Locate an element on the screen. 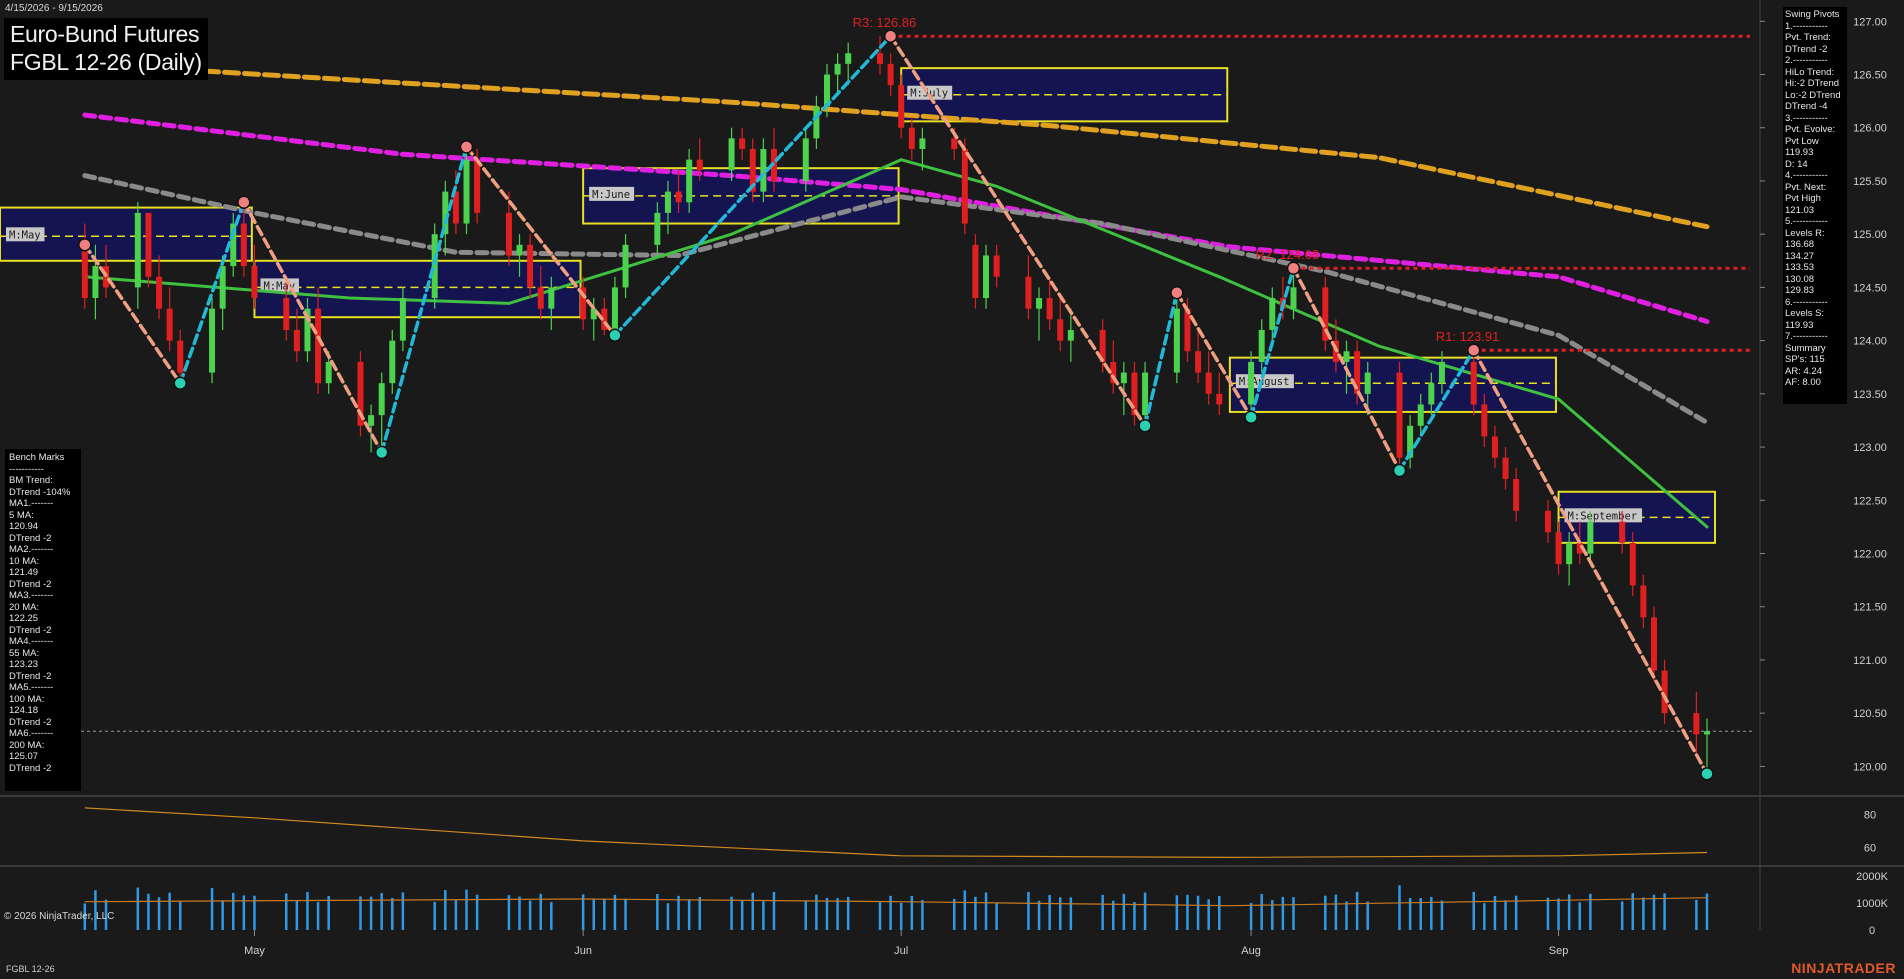 The width and height of the screenshot is (1904, 979). panel-line: Summary is located at coordinates (1805, 348).